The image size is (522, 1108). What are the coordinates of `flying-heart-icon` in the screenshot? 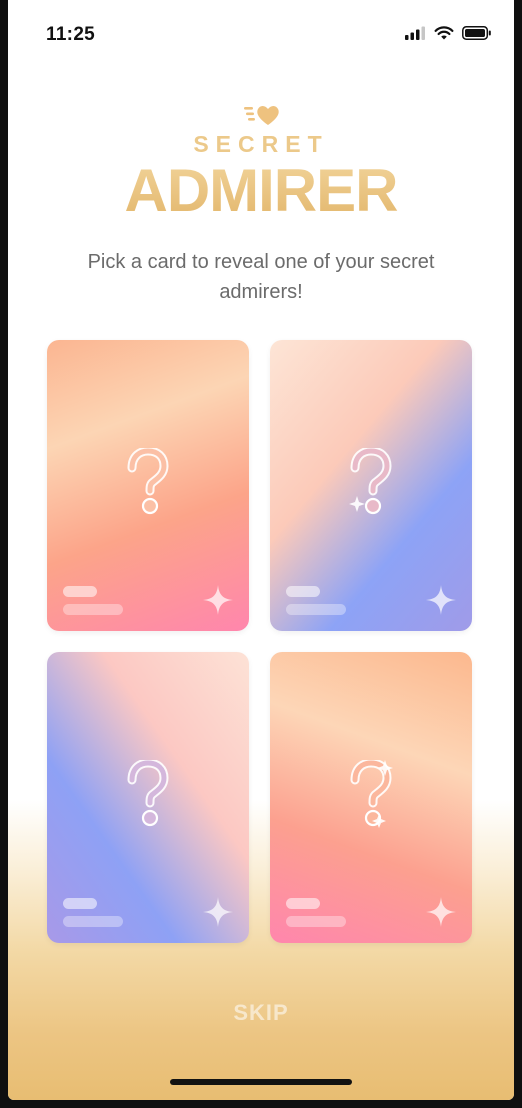 It's located at (261, 115).